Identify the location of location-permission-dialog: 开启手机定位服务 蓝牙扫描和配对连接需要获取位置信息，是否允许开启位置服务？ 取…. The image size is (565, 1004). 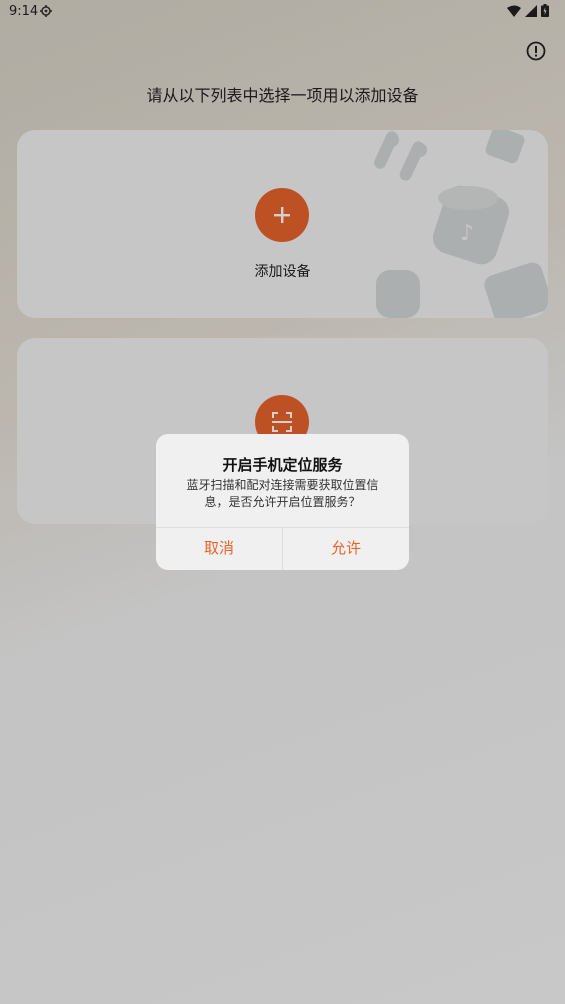
(282, 502).